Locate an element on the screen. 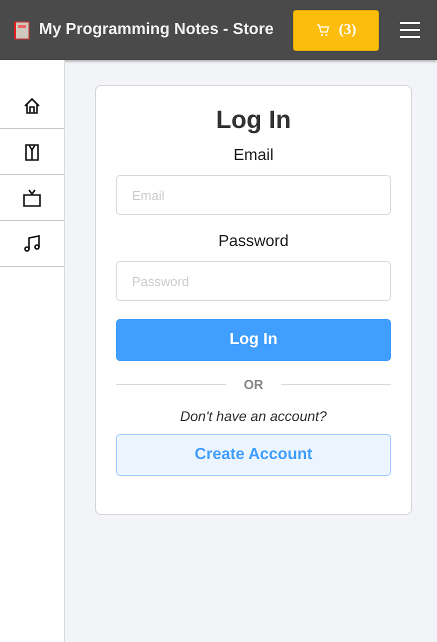  menu-icon is located at coordinates (410, 30).